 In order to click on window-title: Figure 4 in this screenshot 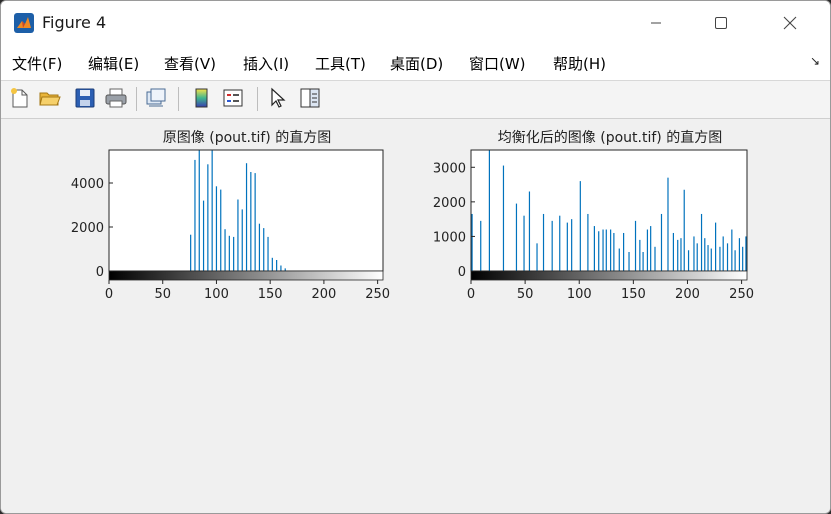, I will do `click(74, 22)`.